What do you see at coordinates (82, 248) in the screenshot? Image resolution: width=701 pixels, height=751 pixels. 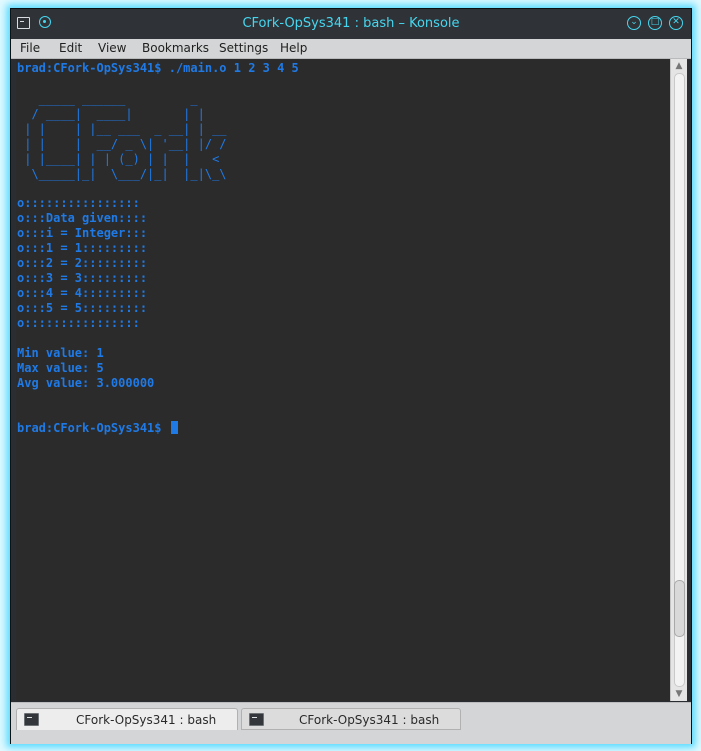 I see `data-line: o:::1 = 1:::::::::` at bounding box center [82, 248].